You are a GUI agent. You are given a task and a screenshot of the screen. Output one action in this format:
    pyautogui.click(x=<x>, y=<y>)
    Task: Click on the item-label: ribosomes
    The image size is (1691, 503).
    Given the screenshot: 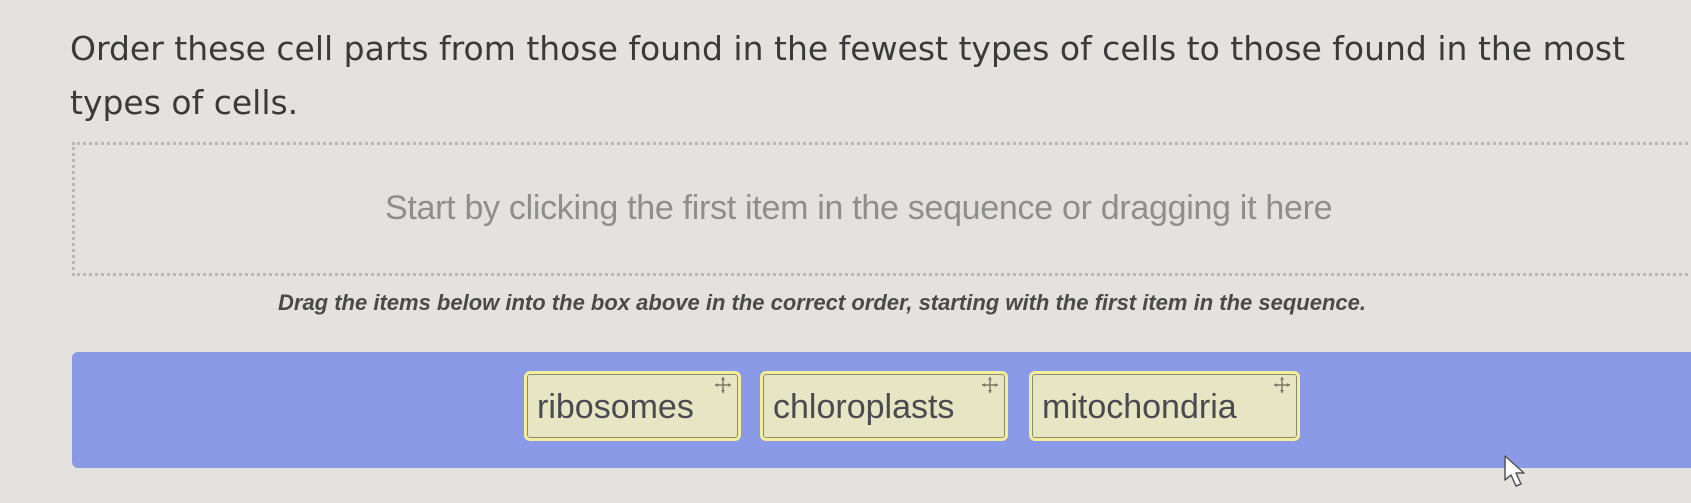 What is the action you would take?
    pyautogui.click(x=615, y=407)
    